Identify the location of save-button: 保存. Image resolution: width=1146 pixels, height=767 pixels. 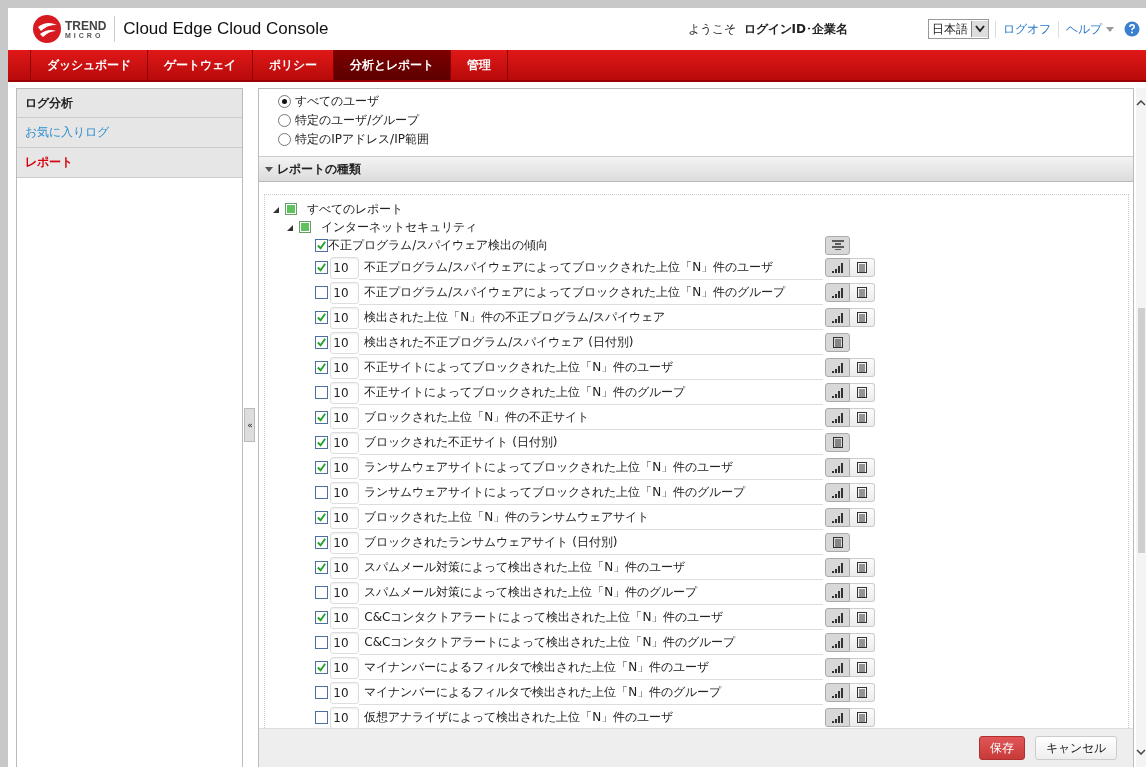
(1002, 748).